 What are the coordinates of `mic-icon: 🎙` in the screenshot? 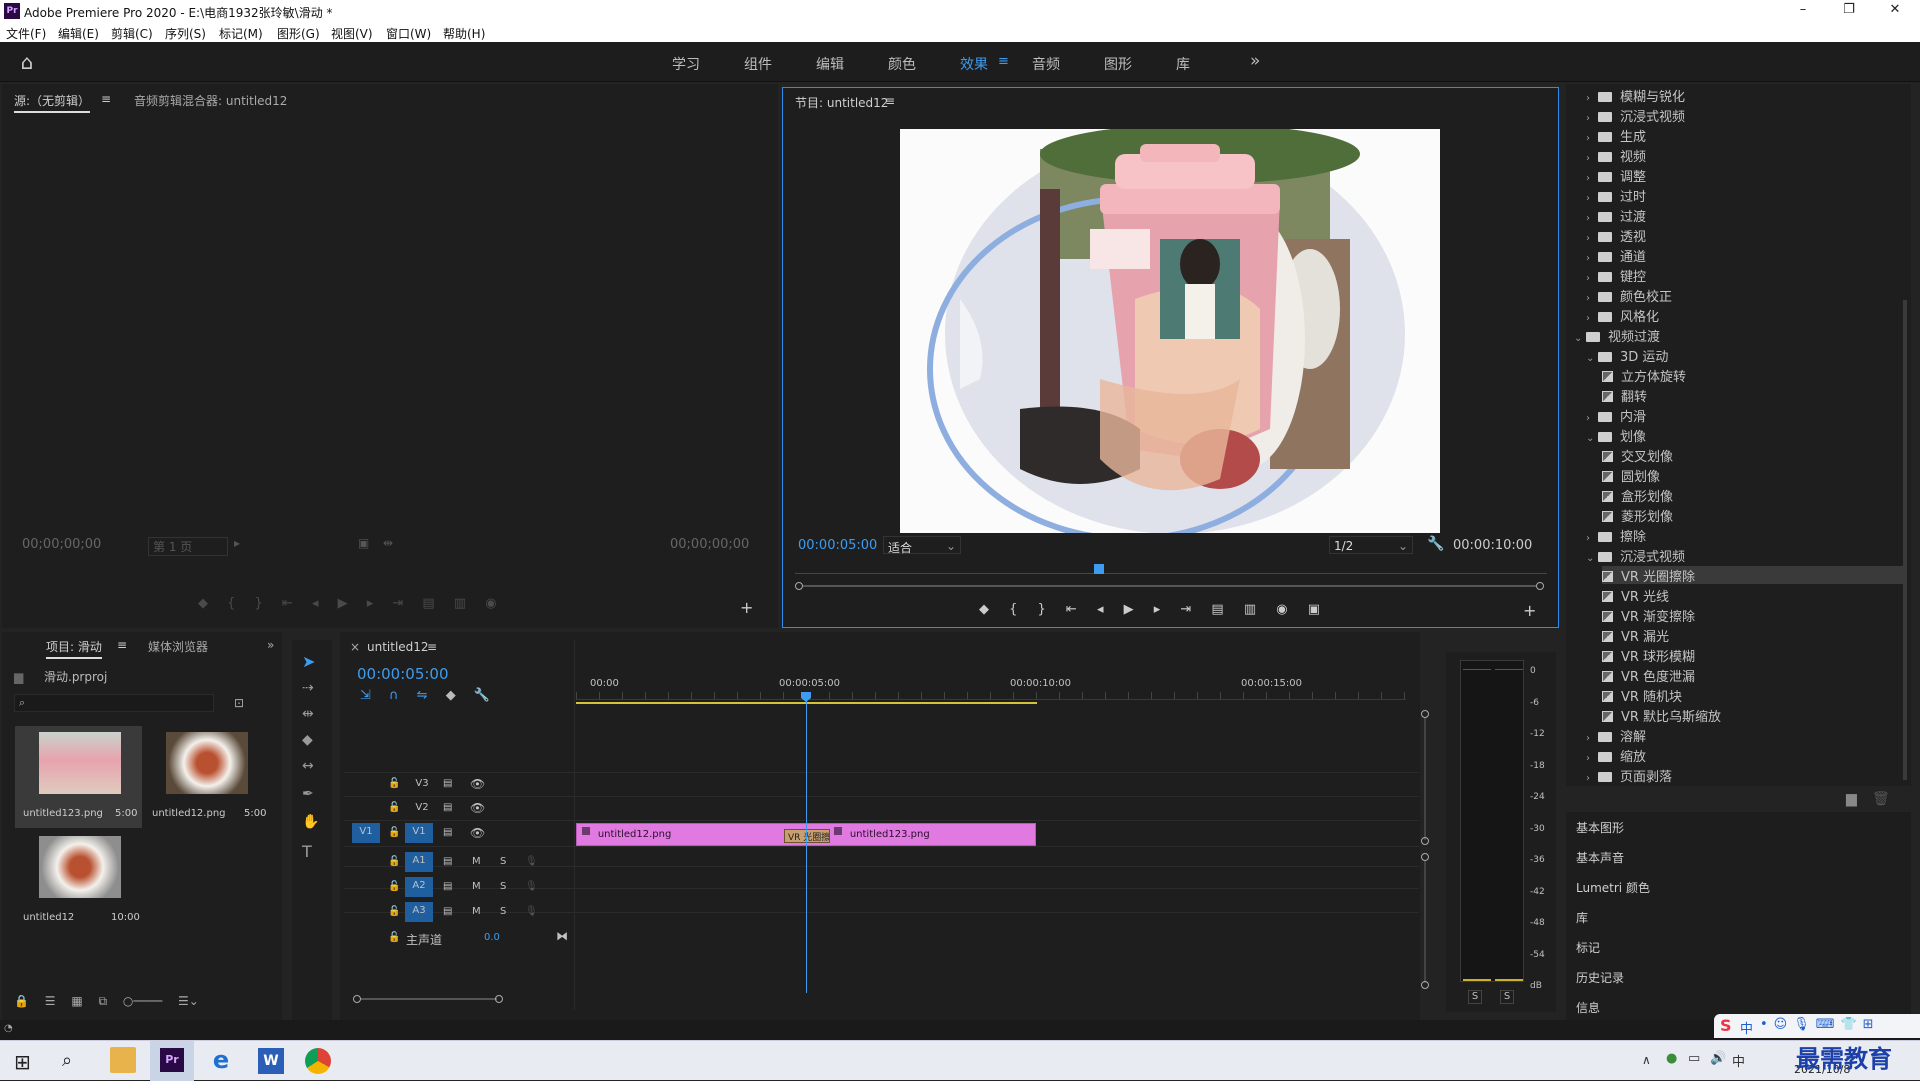 It's located at (531, 911).